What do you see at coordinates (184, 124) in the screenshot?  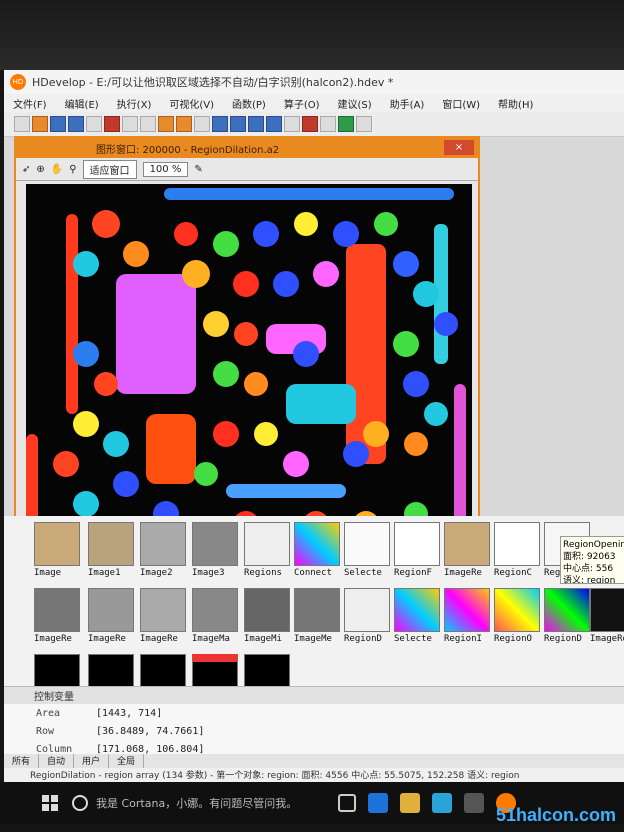 I see `redo-icon` at bounding box center [184, 124].